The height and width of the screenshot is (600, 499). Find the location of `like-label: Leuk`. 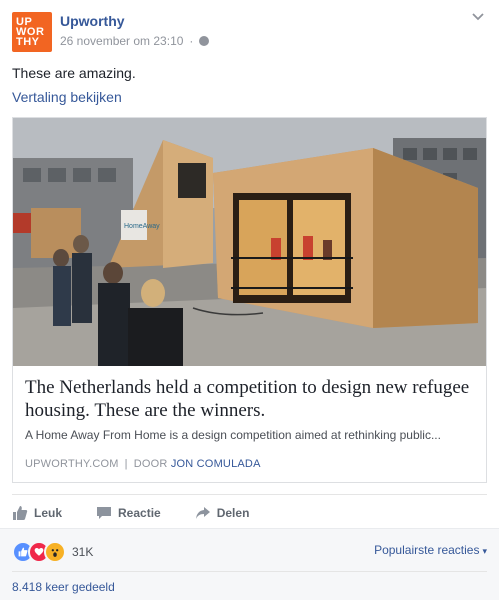

like-label: Leuk is located at coordinates (48, 513).